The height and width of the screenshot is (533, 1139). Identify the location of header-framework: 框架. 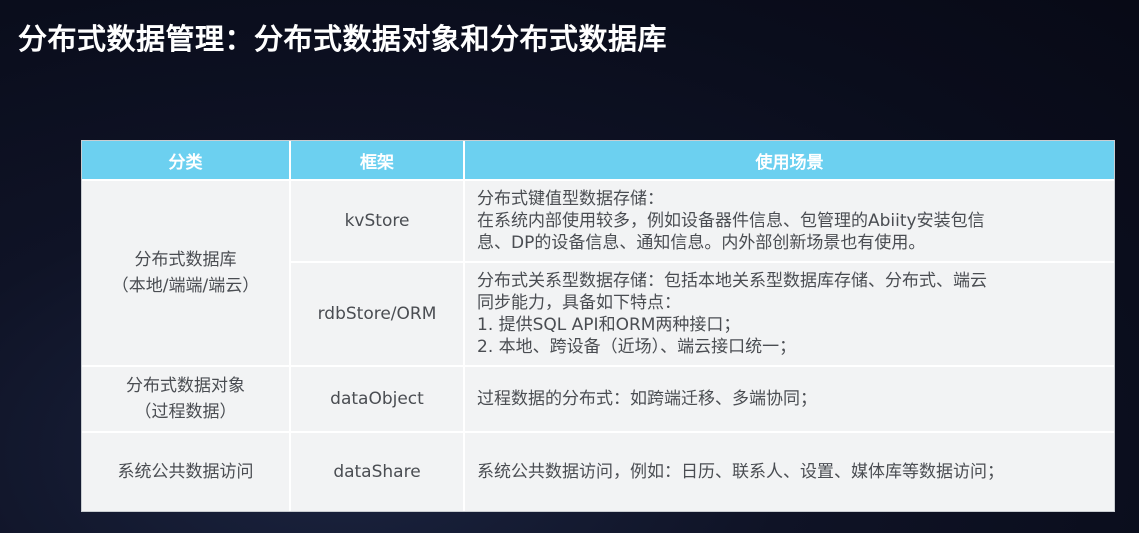
(377, 161).